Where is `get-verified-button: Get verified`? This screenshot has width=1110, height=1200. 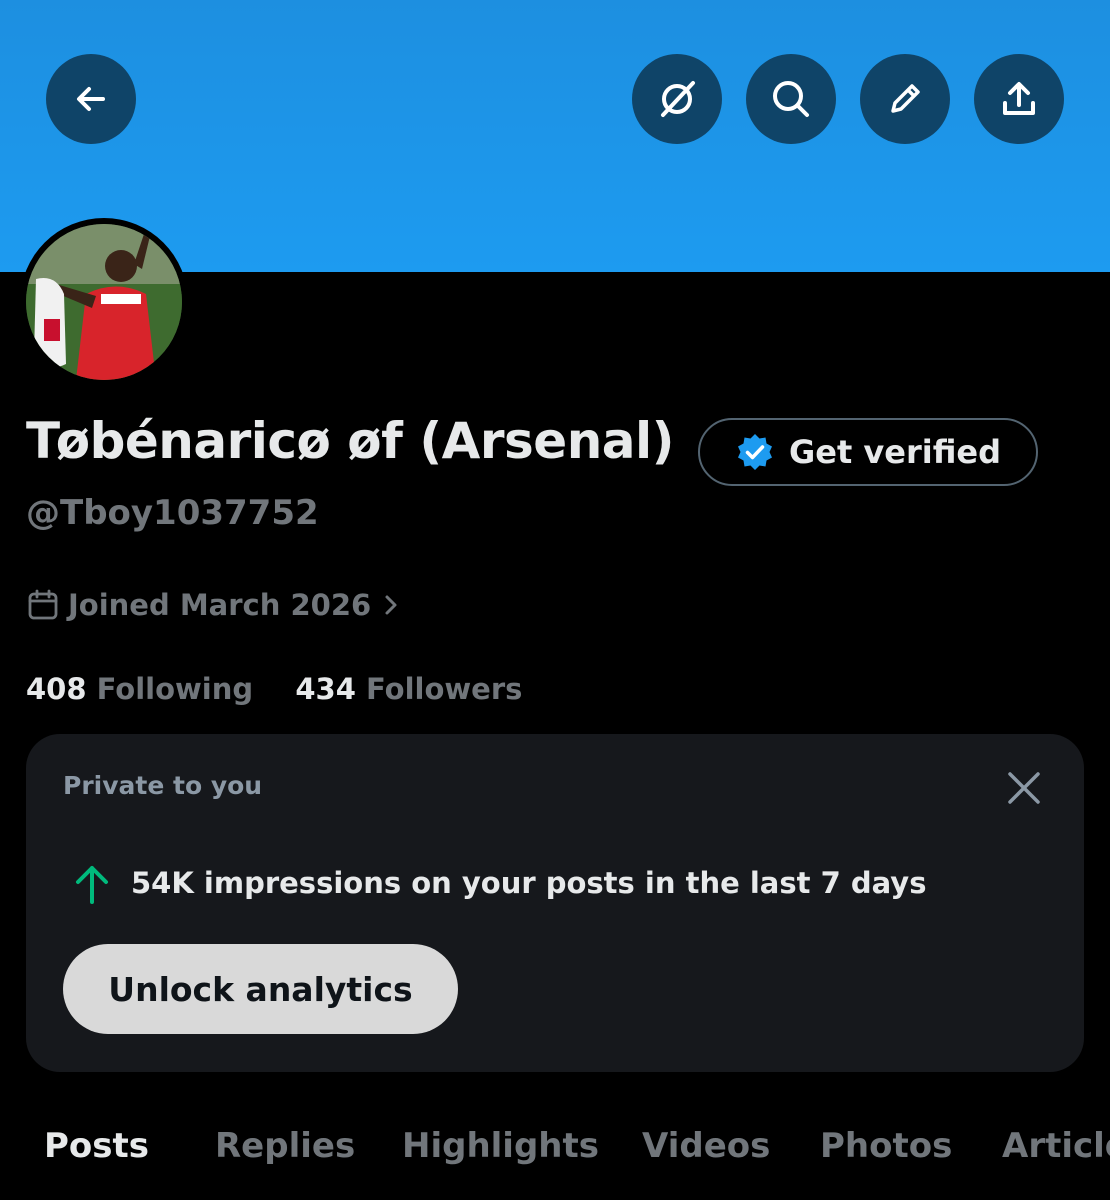
get-verified-button: Get verified is located at coordinates (868, 452).